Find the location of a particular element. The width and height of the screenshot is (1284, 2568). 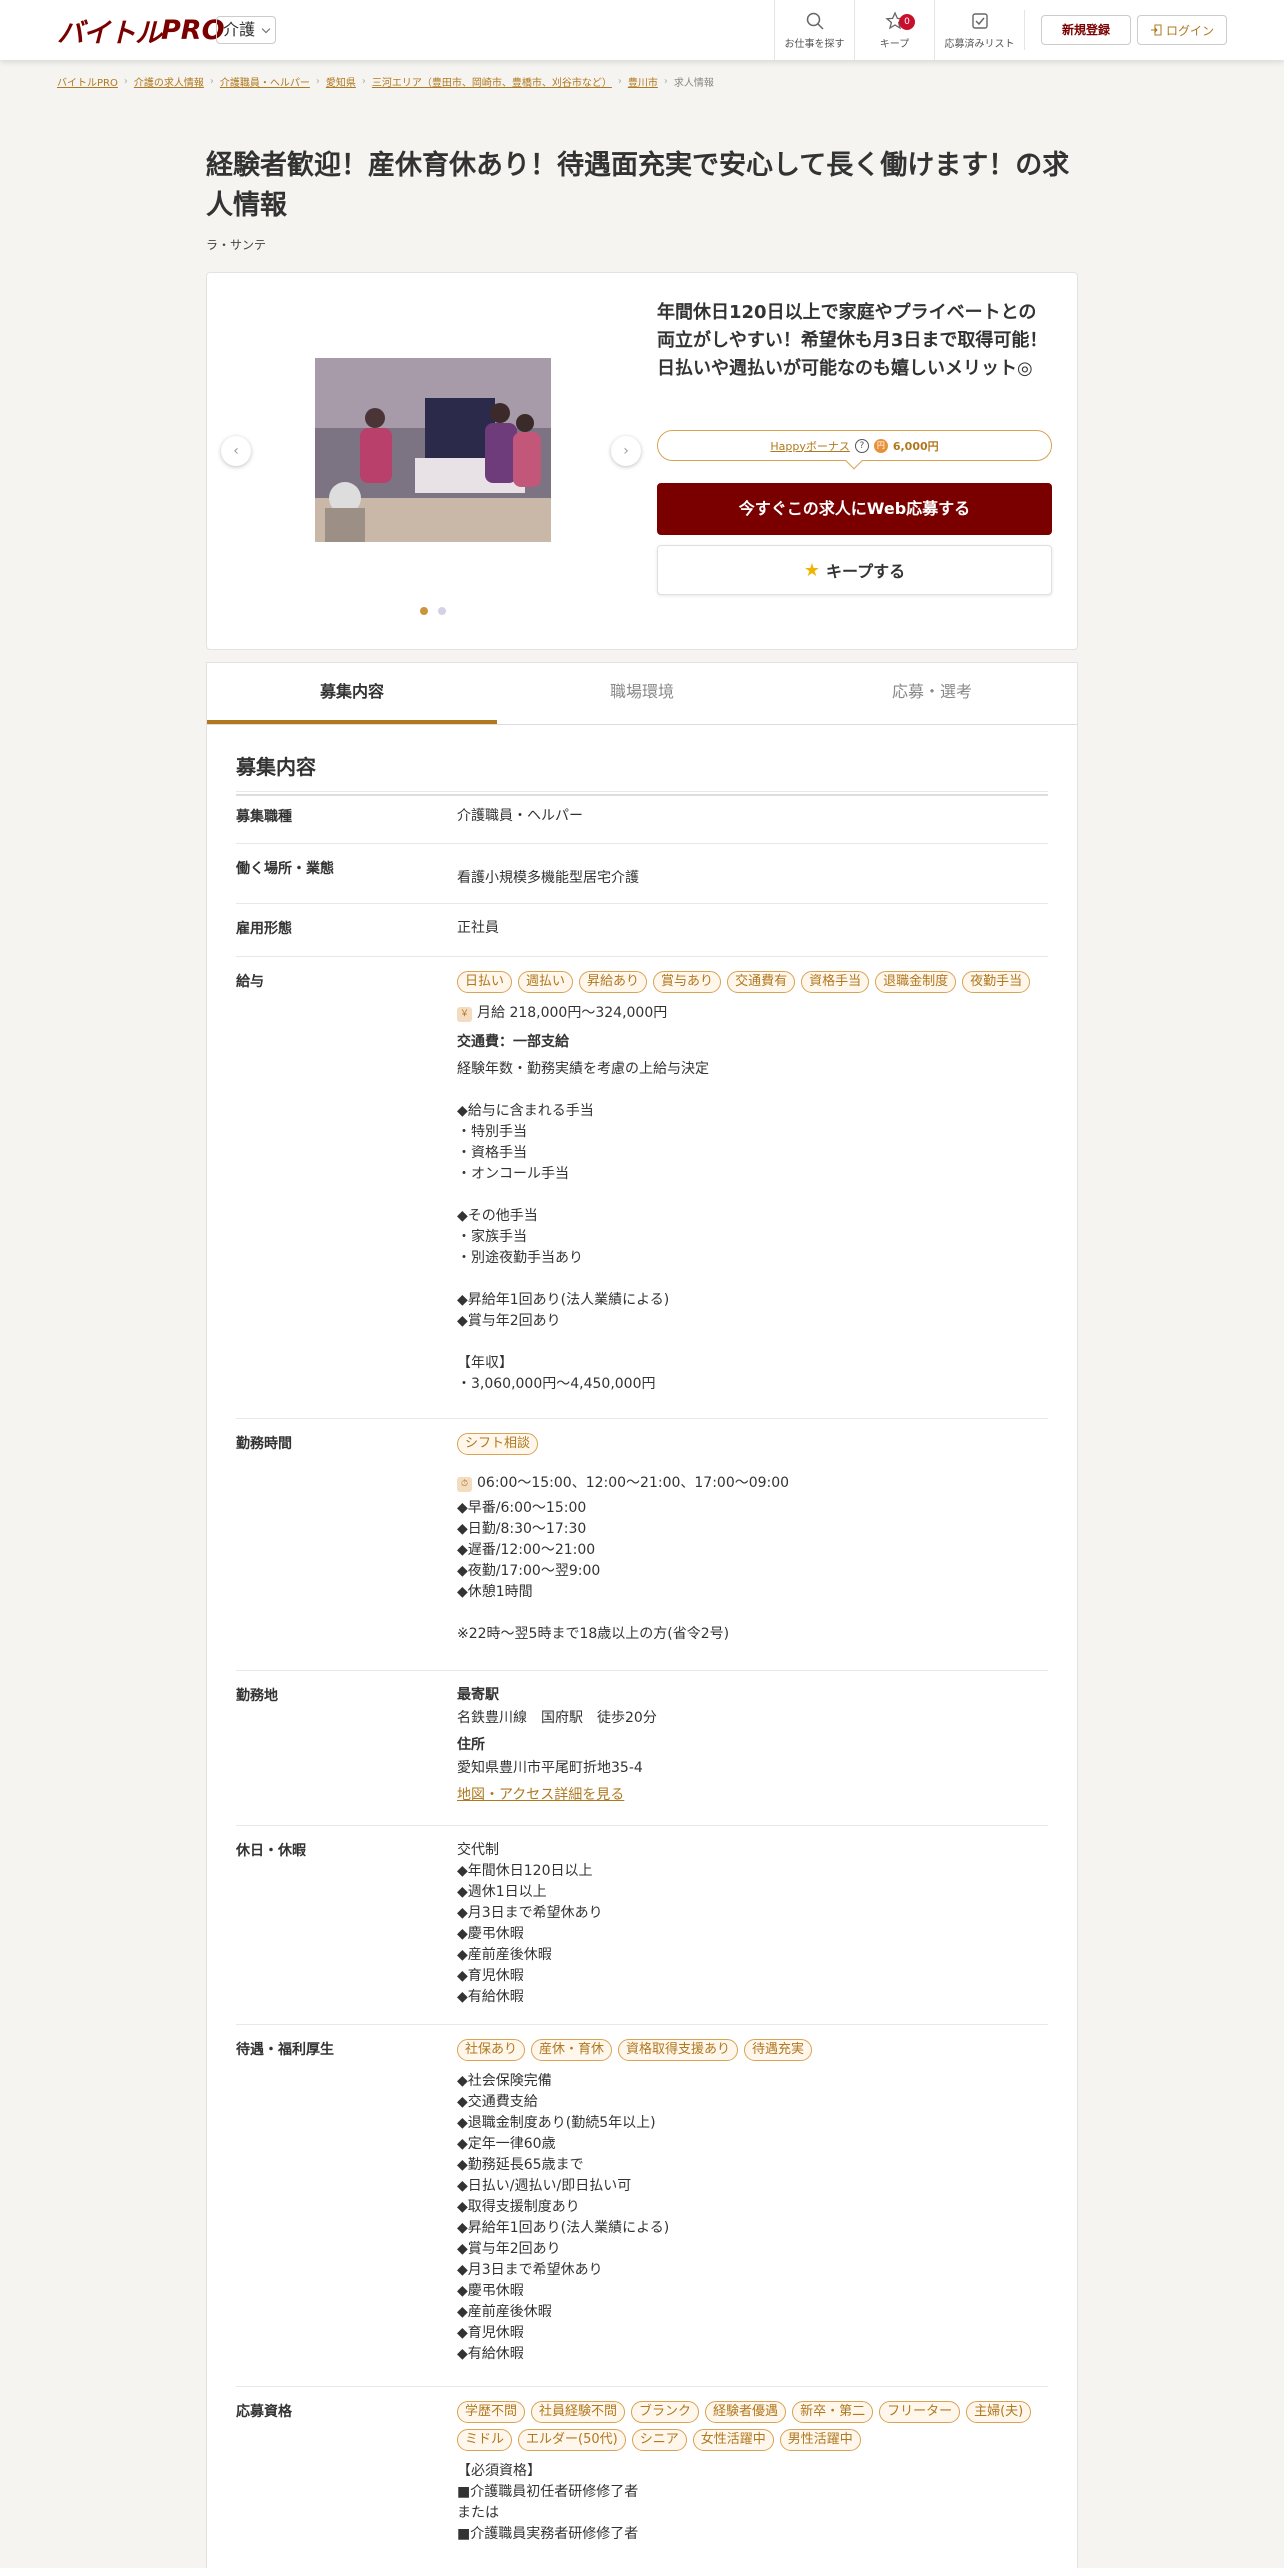

category-select: 介護 is located at coordinates (246, 30).